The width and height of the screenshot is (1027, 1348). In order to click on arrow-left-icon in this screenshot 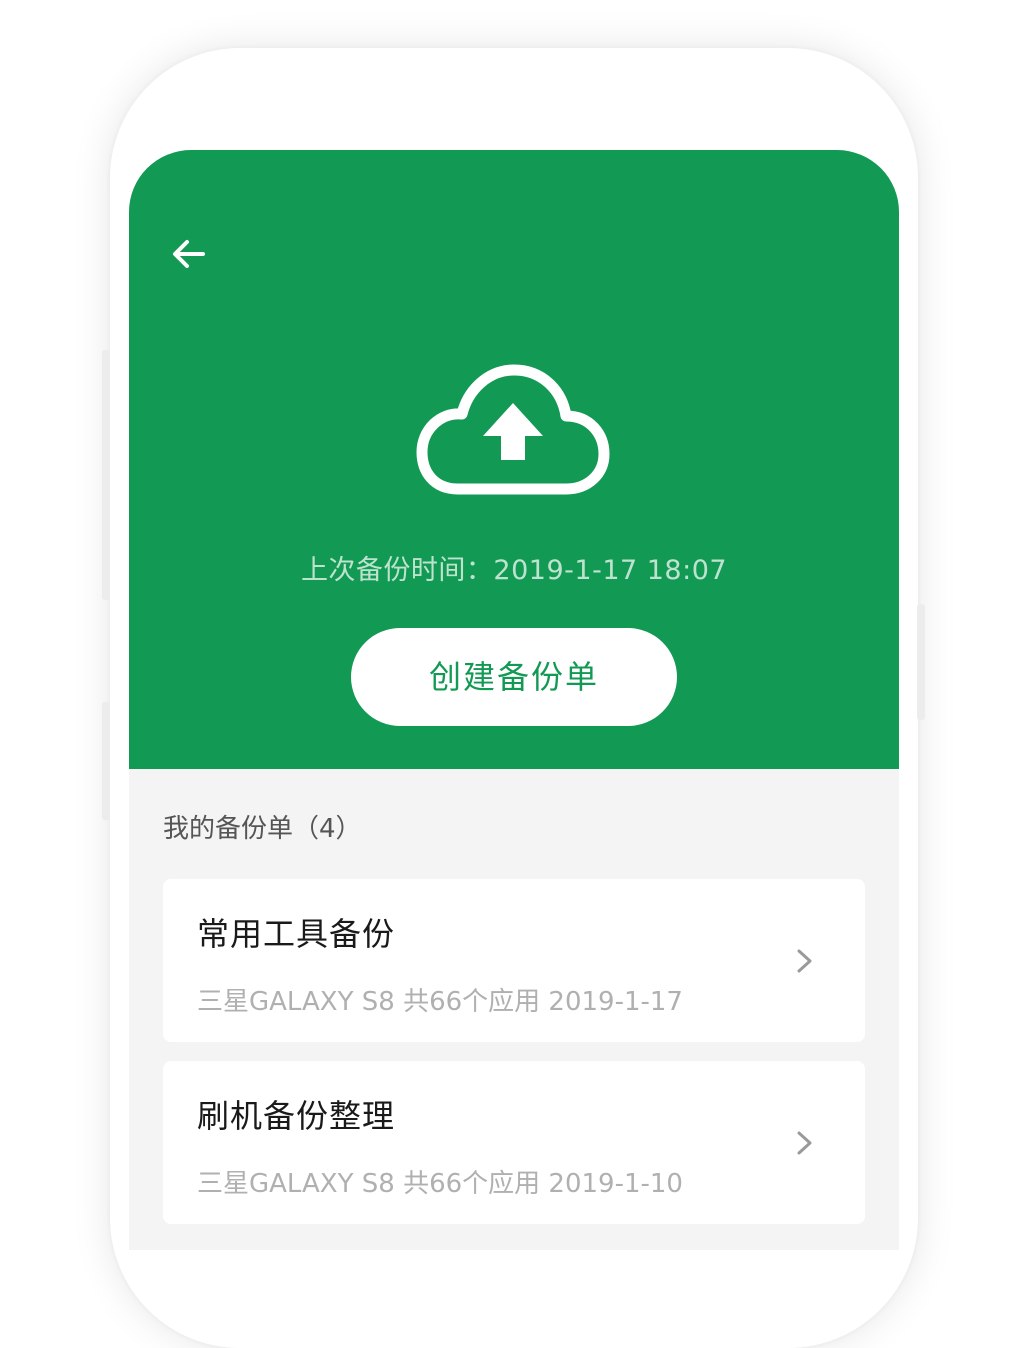, I will do `click(189, 254)`.